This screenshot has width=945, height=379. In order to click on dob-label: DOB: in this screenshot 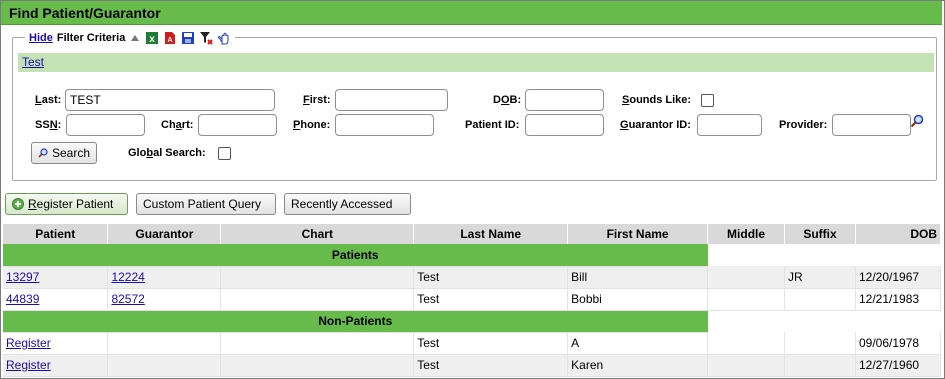, I will do `click(507, 100)`.